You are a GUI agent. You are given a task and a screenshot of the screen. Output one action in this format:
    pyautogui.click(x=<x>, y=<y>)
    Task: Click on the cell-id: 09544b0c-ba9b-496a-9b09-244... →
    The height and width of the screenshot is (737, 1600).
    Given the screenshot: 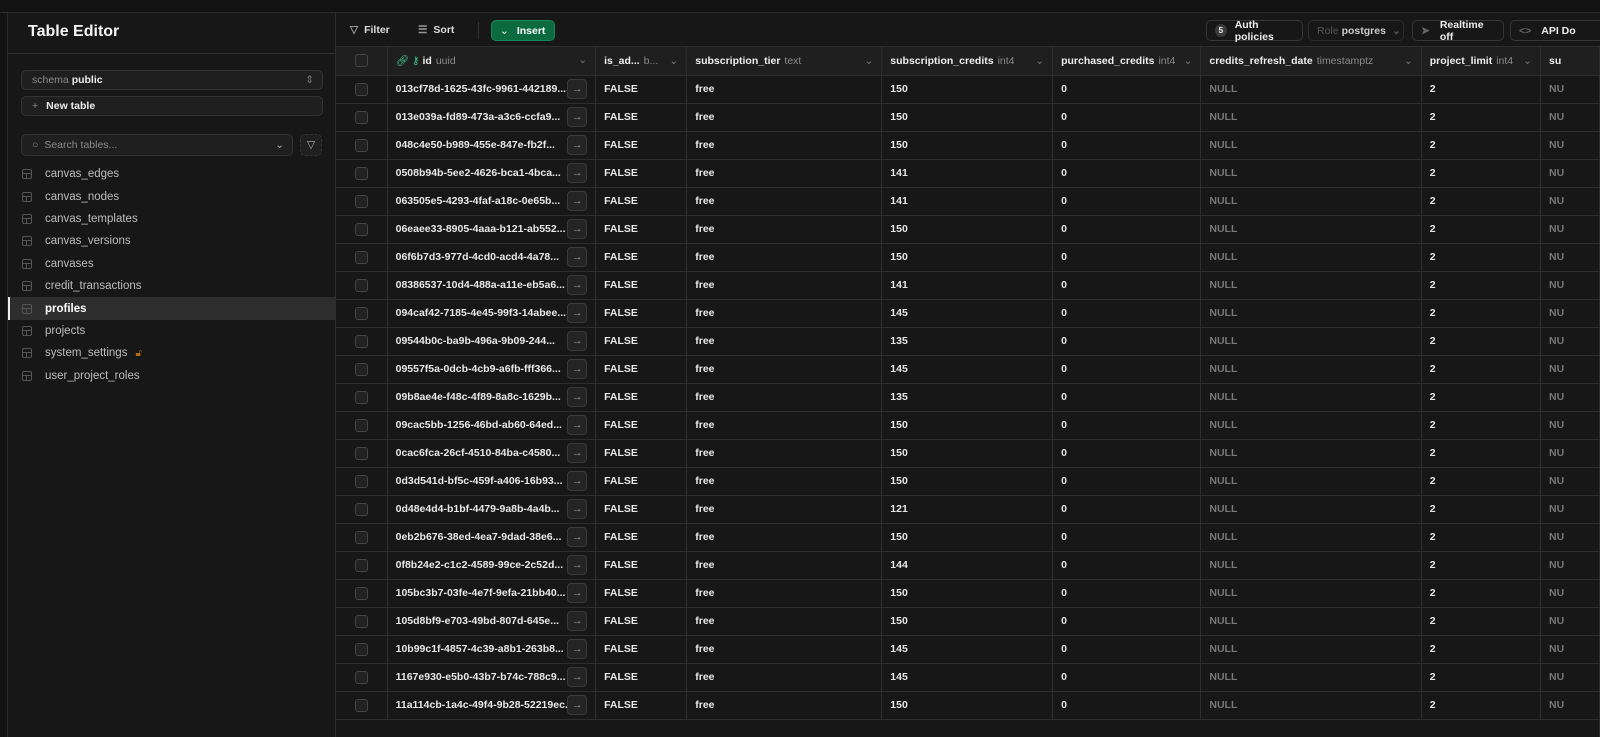 What is the action you would take?
    pyautogui.click(x=492, y=341)
    